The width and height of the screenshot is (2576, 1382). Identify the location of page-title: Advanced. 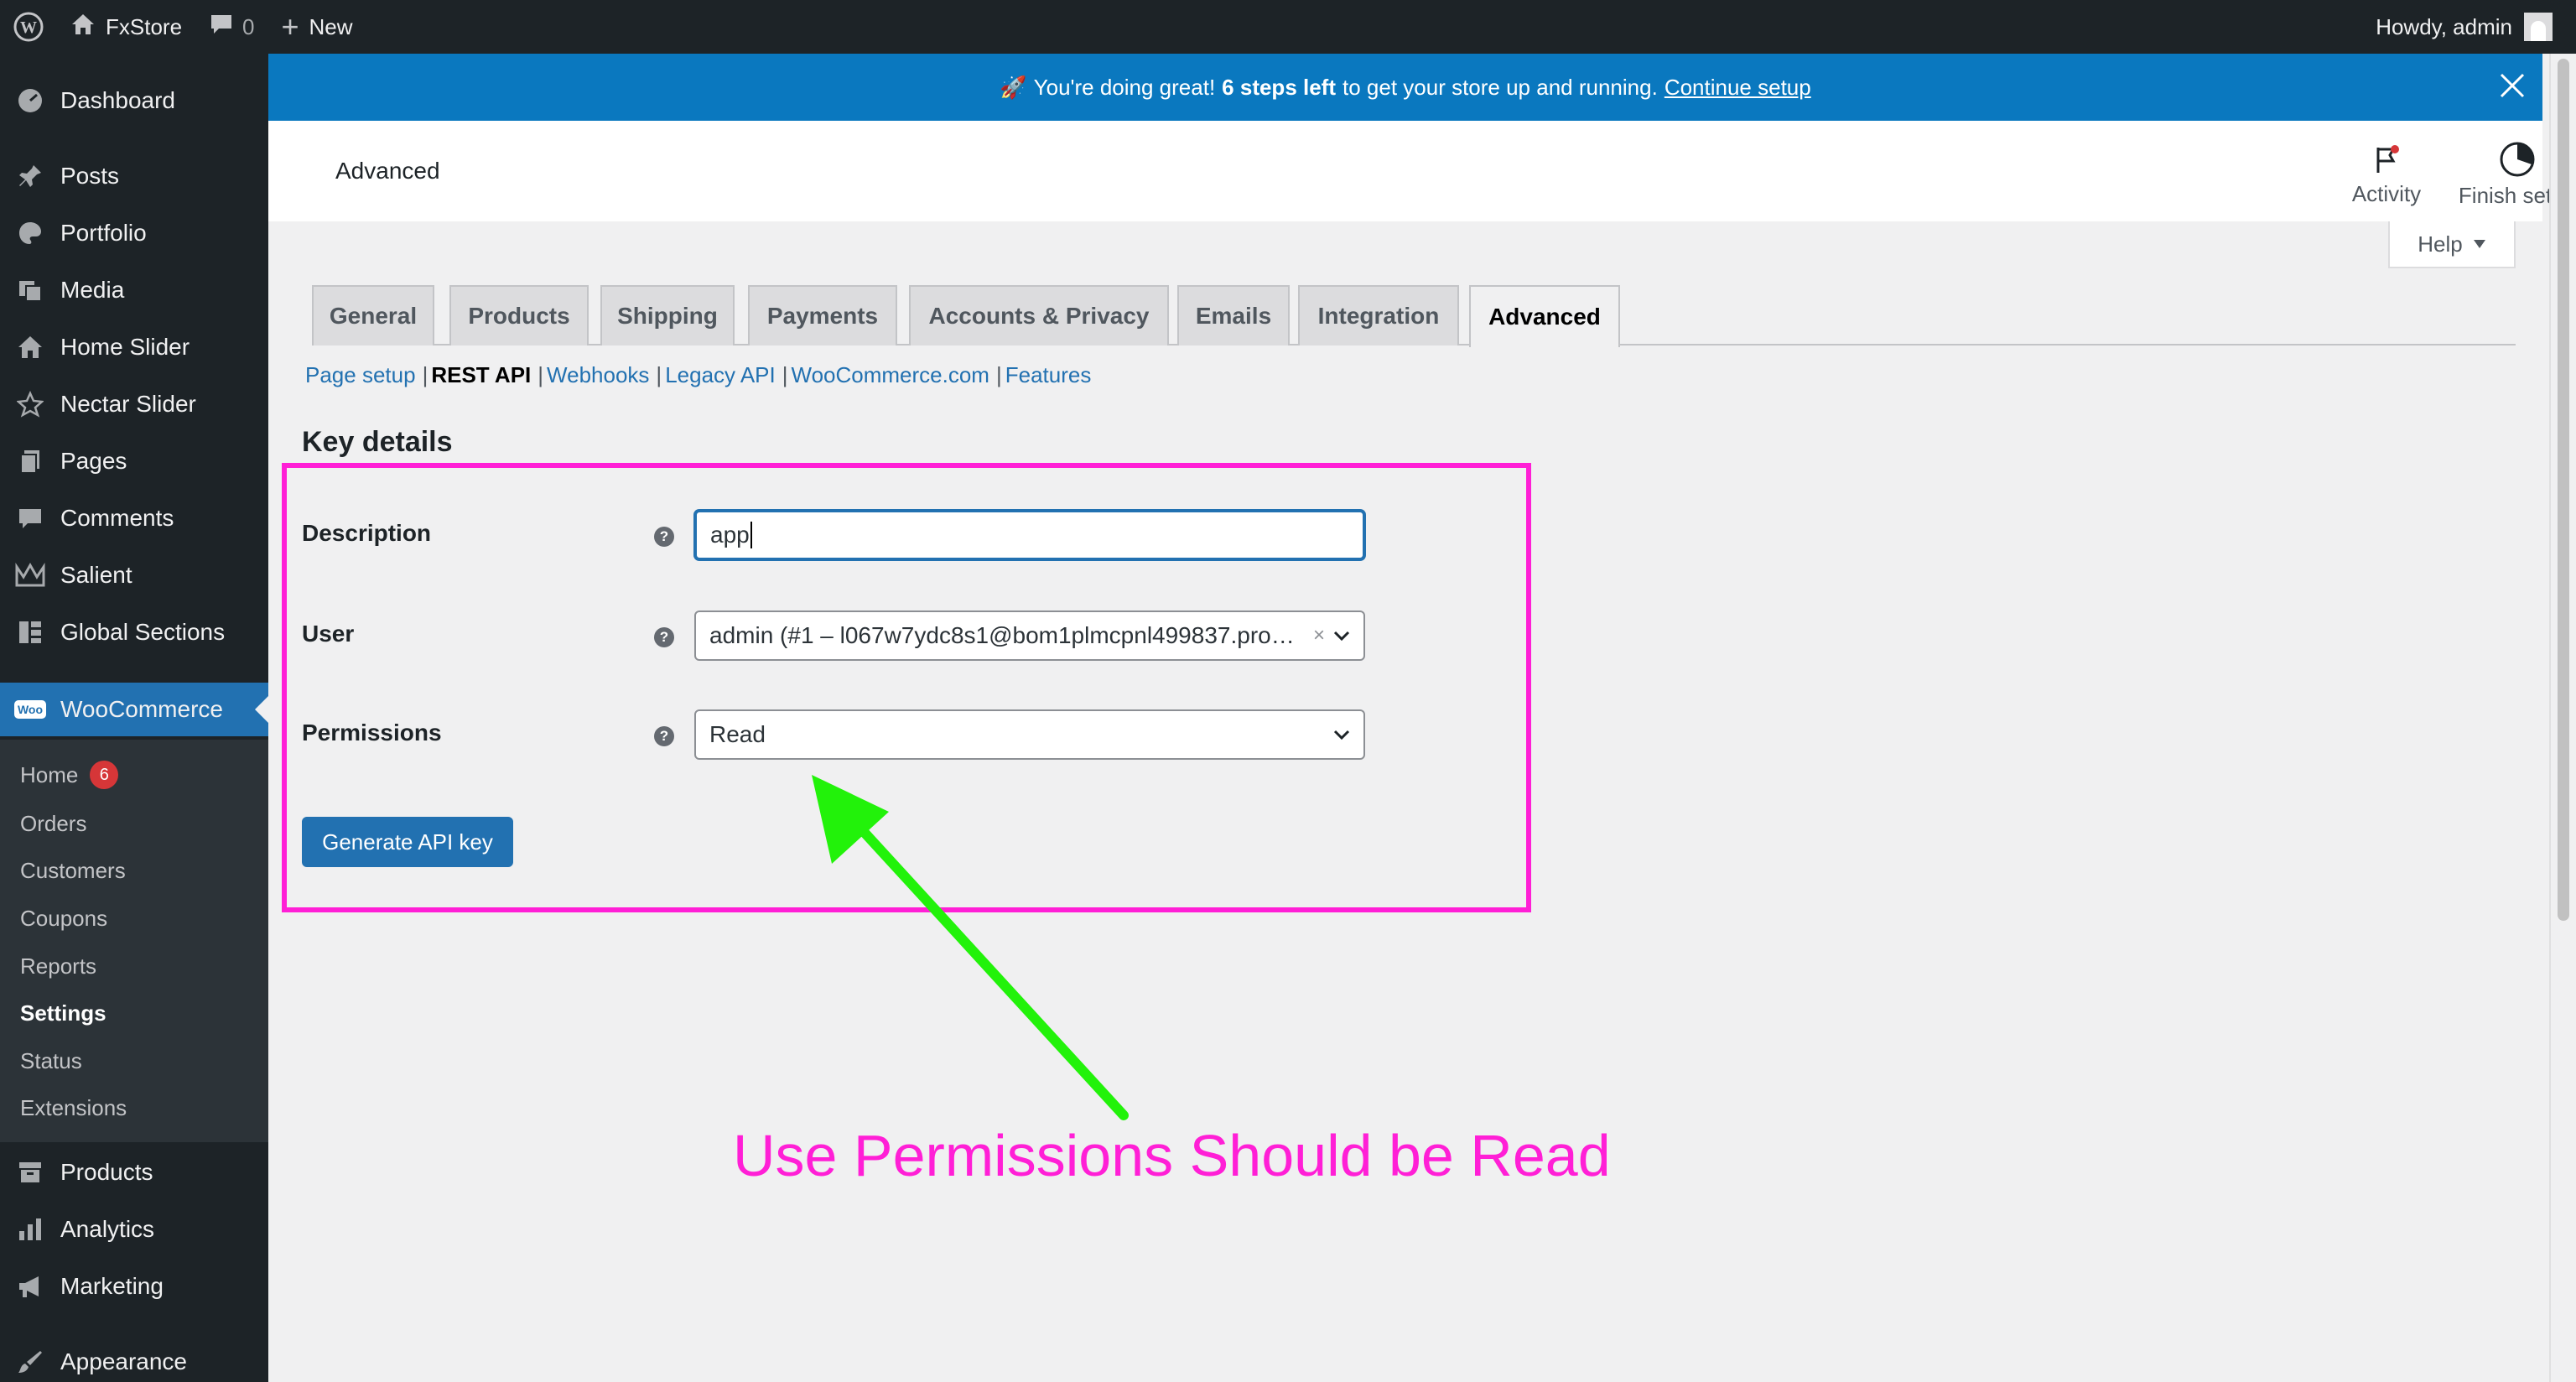
(387, 171).